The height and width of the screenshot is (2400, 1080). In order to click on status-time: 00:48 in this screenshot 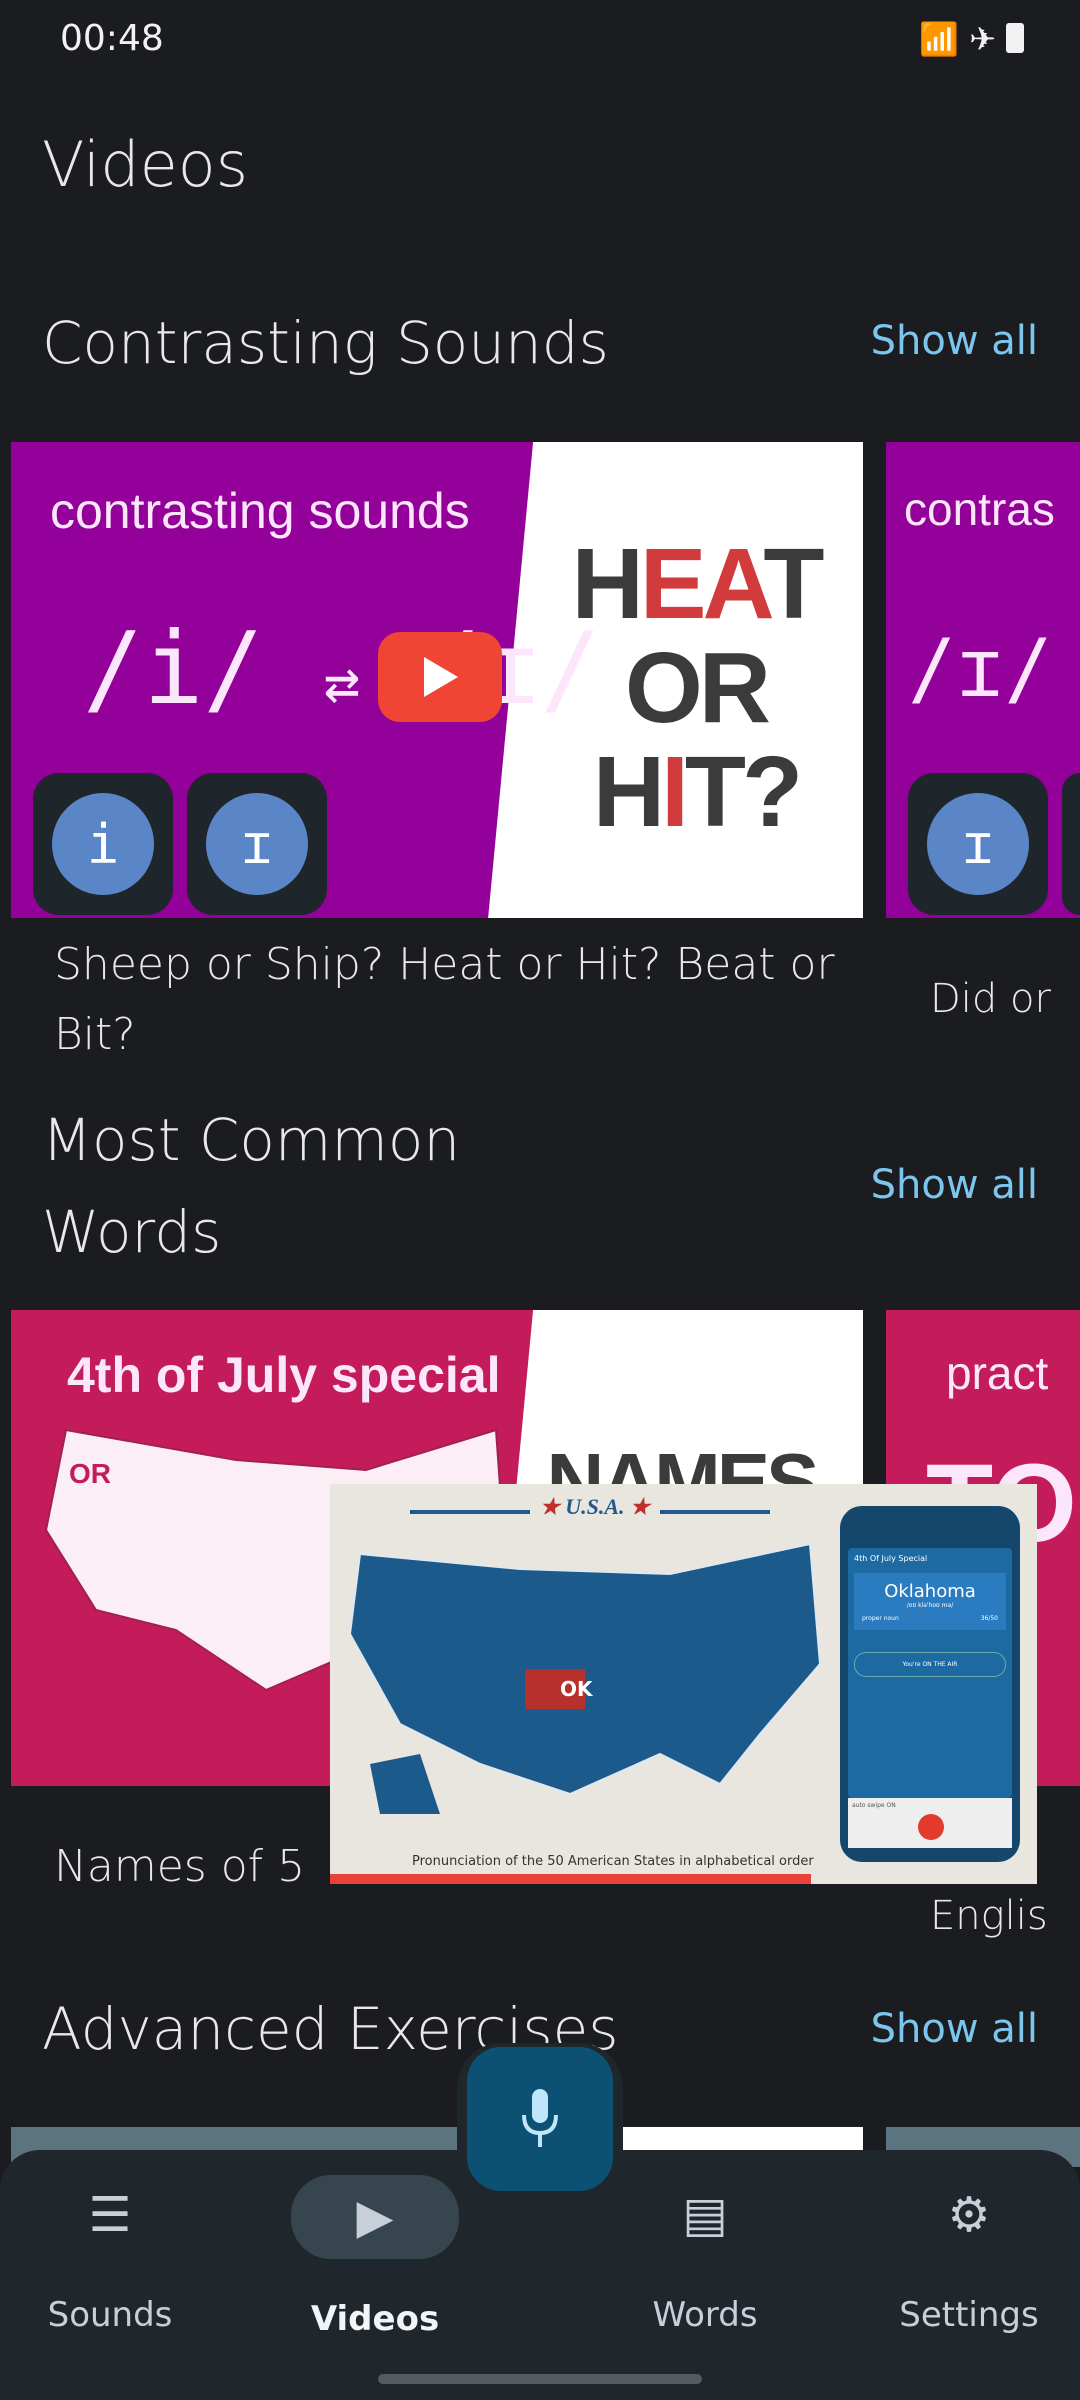, I will do `click(112, 38)`.